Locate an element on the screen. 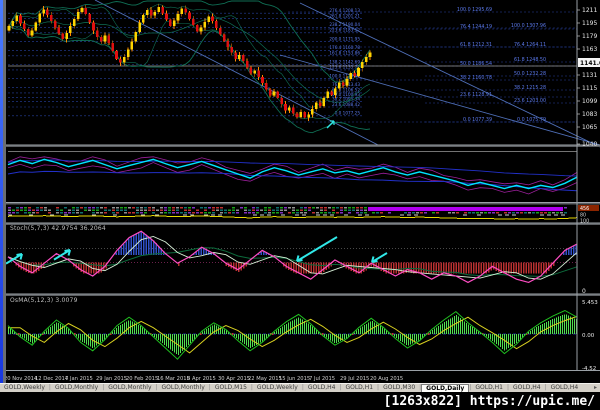 This screenshot has width=600, height=410. svg-text: 80 is located at coordinates (583, 216).